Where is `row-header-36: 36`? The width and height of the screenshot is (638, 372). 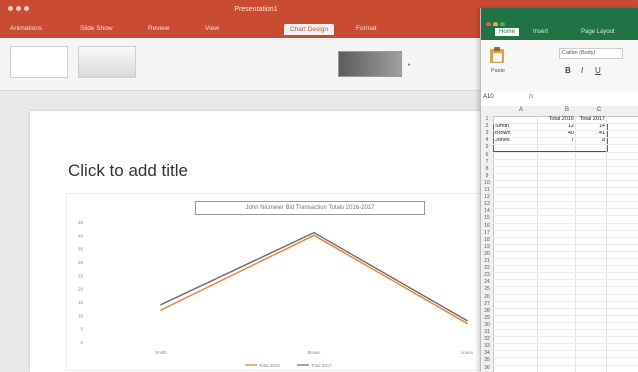 row-header-36: 36 is located at coordinates (487, 368).